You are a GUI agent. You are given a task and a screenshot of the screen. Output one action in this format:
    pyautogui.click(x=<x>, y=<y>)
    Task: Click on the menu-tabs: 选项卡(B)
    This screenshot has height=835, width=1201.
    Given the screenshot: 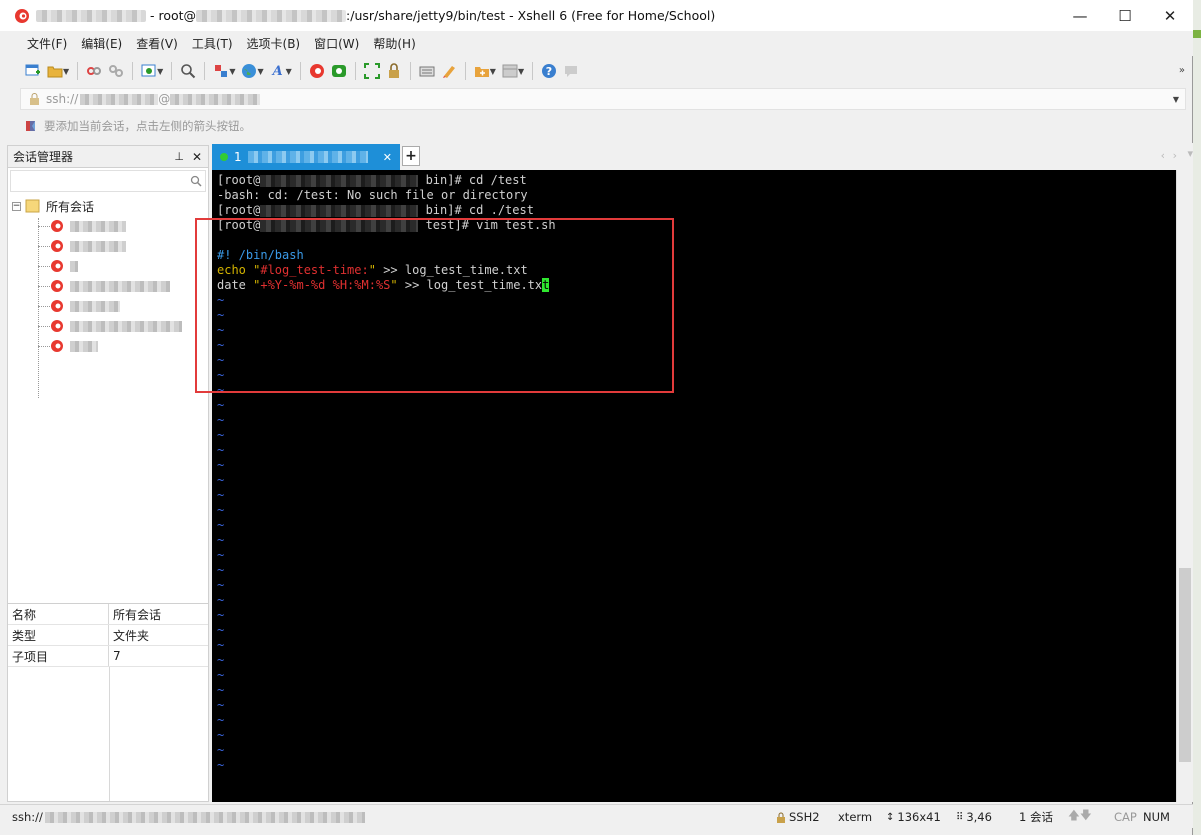 What is the action you would take?
    pyautogui.click(x=274, y=43)
    